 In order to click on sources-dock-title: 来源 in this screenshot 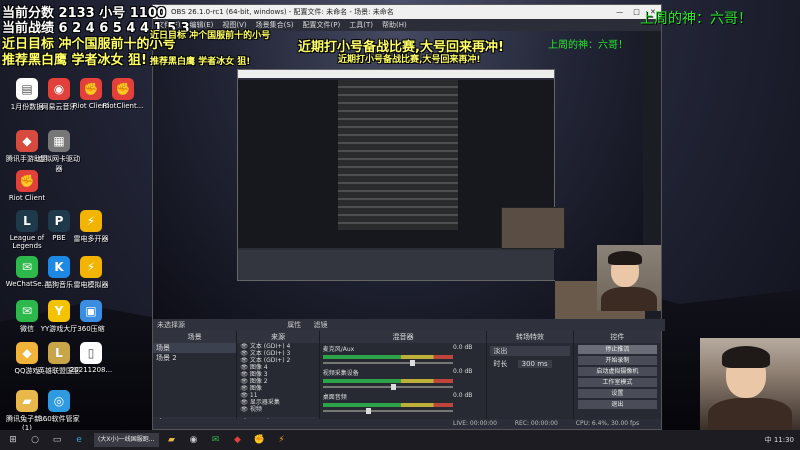, I will do `click(278, 337)`.